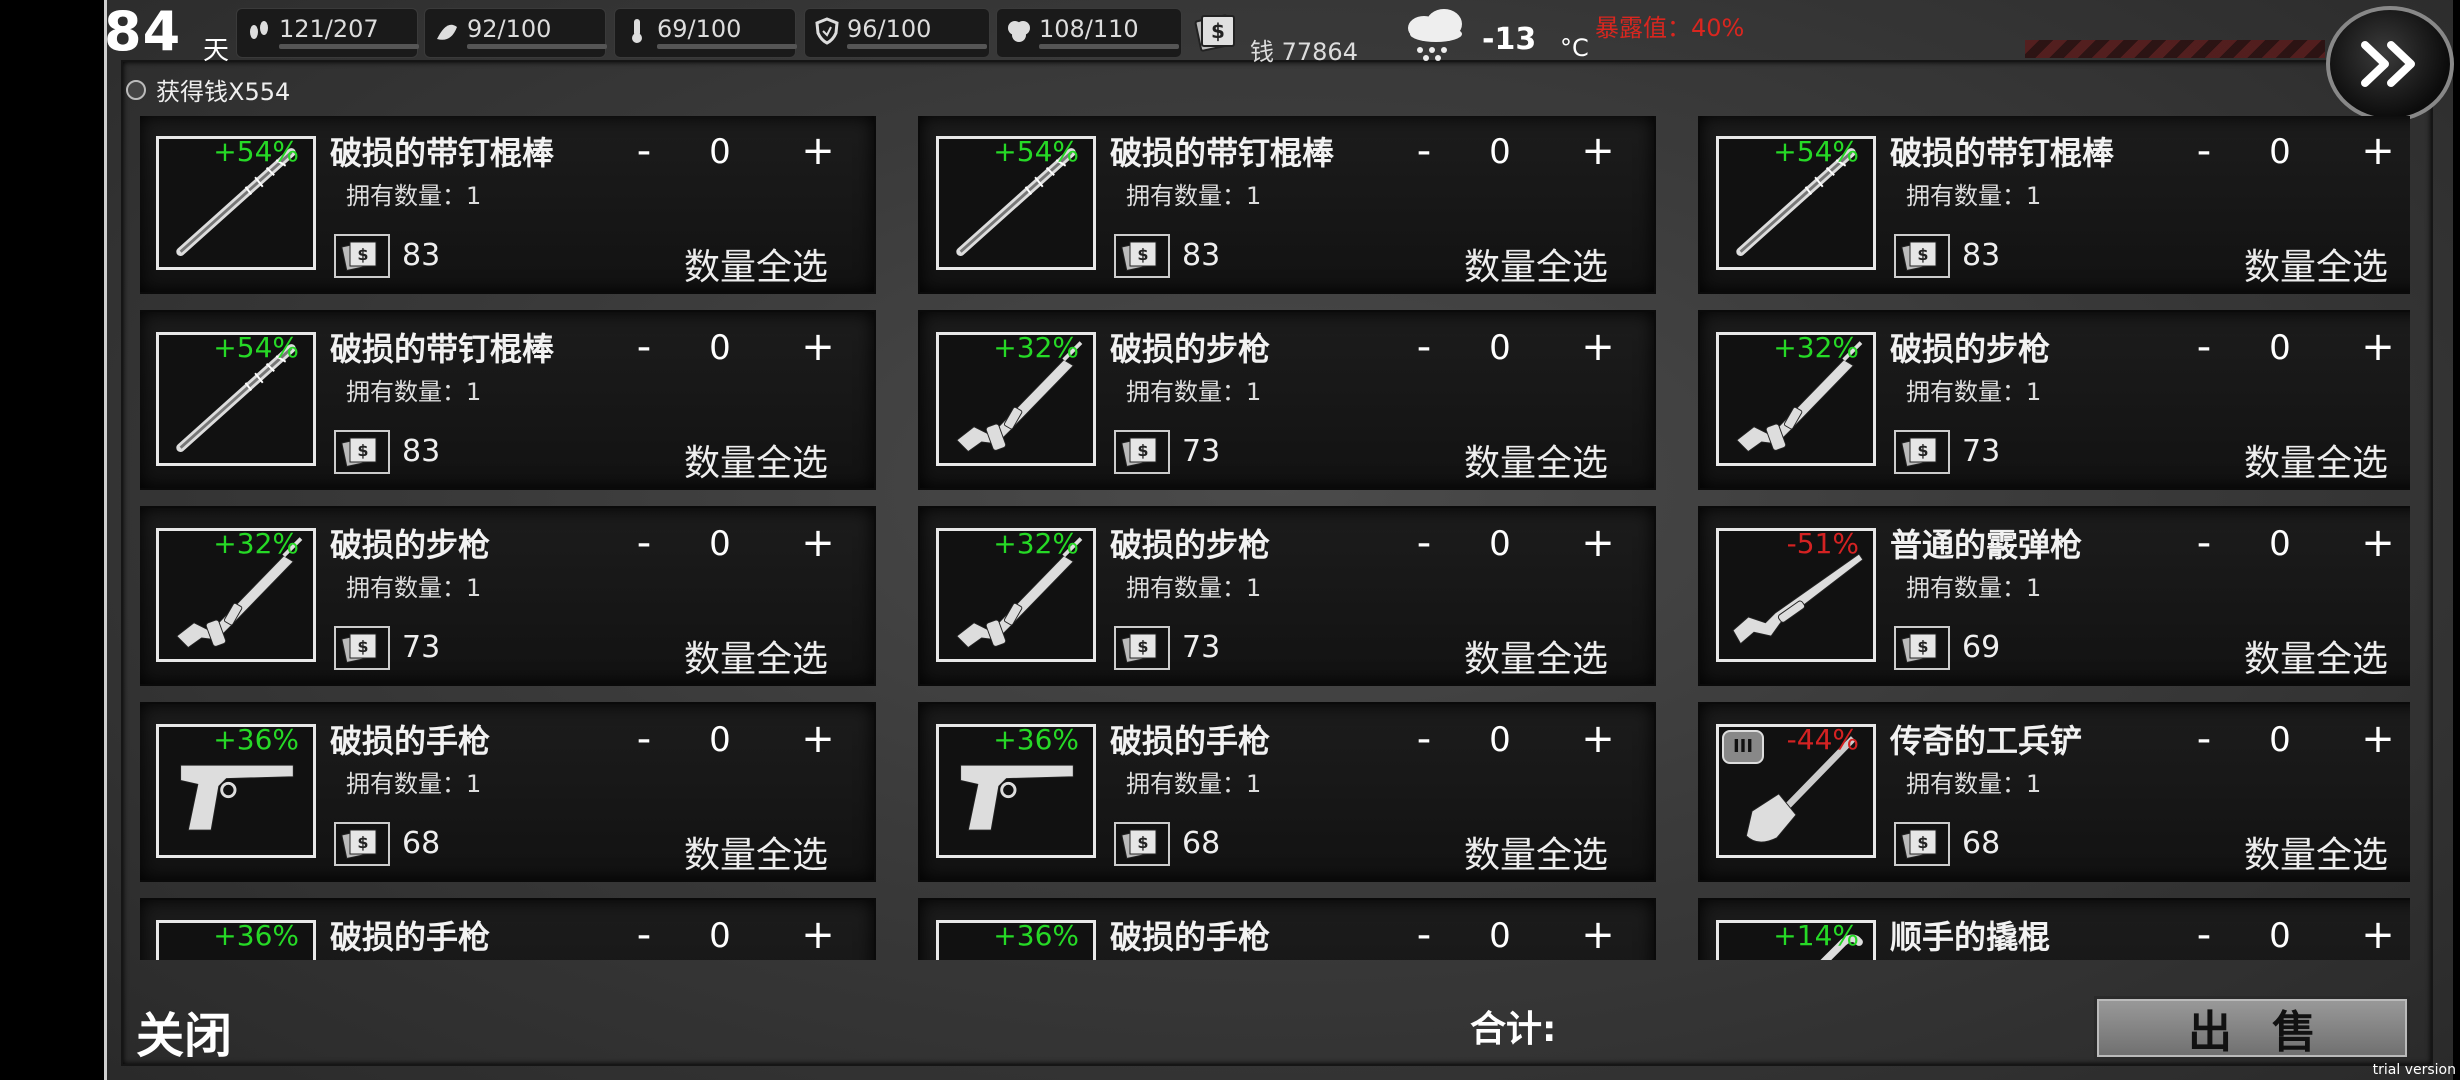  Describe the element at coordinates (1796, 790) in the screenshot. I see `item-thumbnail: III -44%` at that location.